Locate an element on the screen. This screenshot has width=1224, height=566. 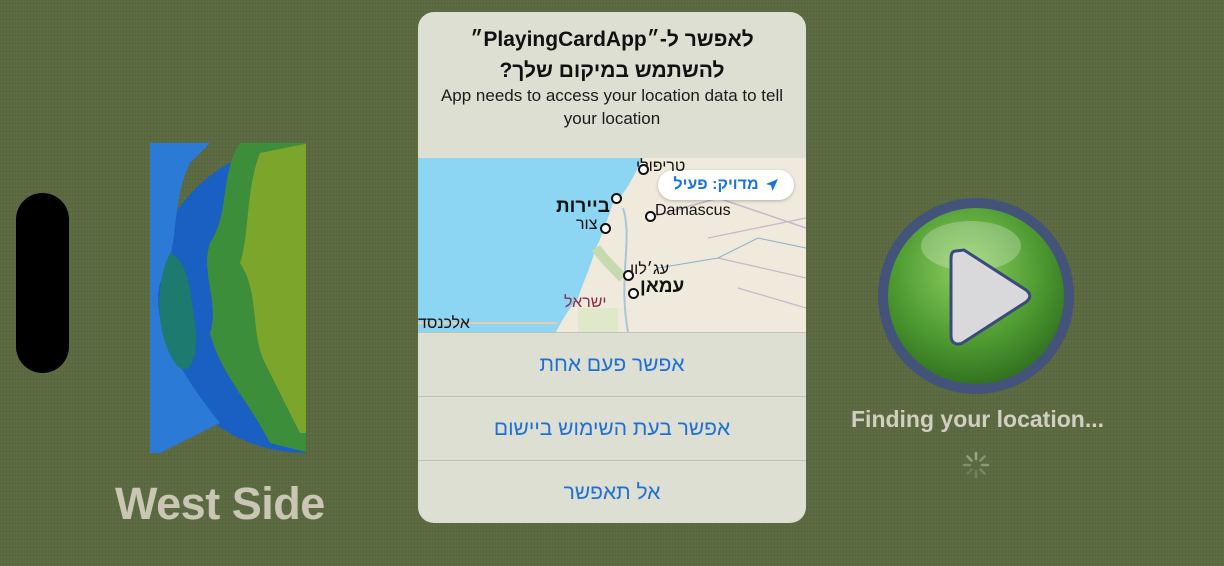
location-arrow-icon is located at coordinates (771, 185).